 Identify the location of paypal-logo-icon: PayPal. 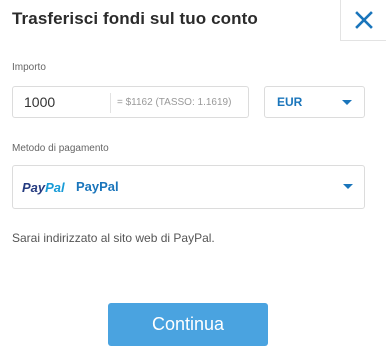
(43, 187).